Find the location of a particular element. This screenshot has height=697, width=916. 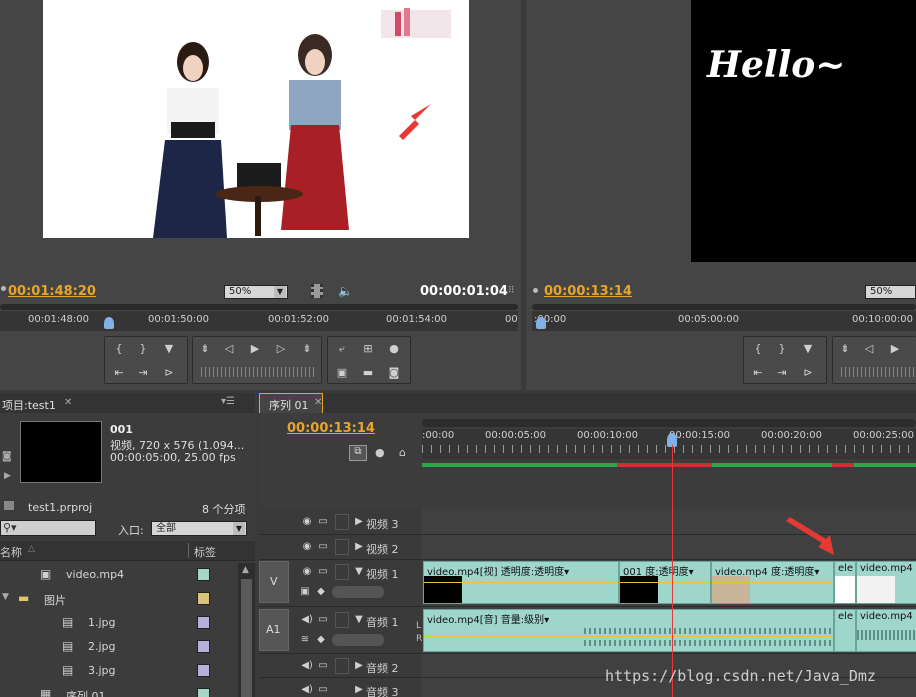

scroll-thumb is located at coordinates (246, 638).